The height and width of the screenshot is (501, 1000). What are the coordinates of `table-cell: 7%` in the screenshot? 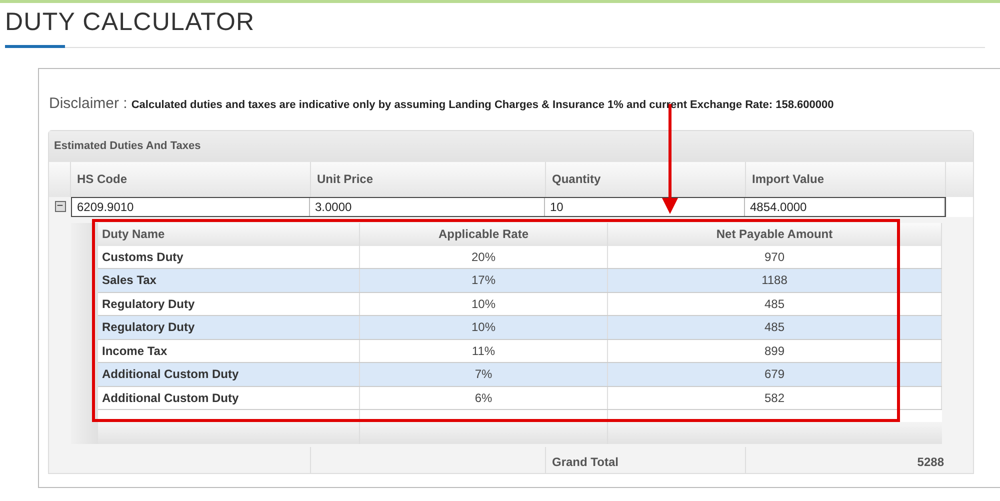 It's located at (484, 374).